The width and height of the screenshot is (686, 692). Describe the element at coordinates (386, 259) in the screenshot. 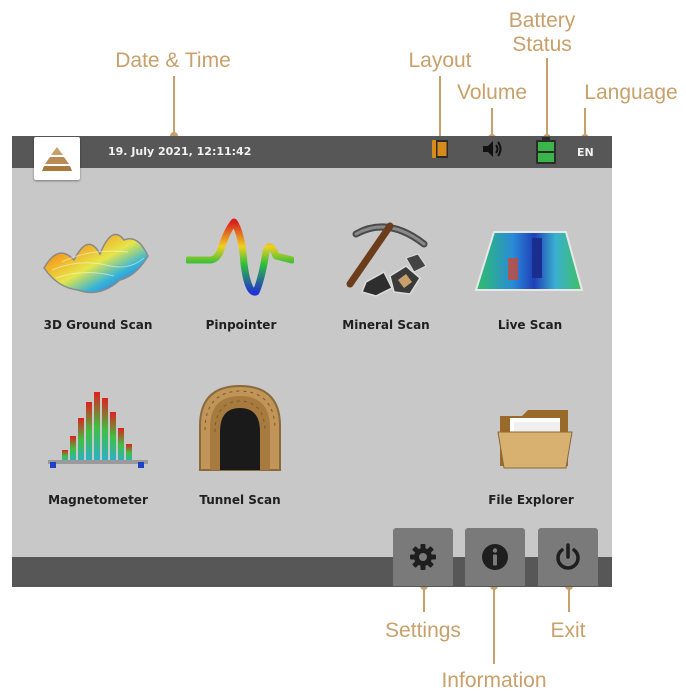

I see `mineral-scan-icon` at that location.